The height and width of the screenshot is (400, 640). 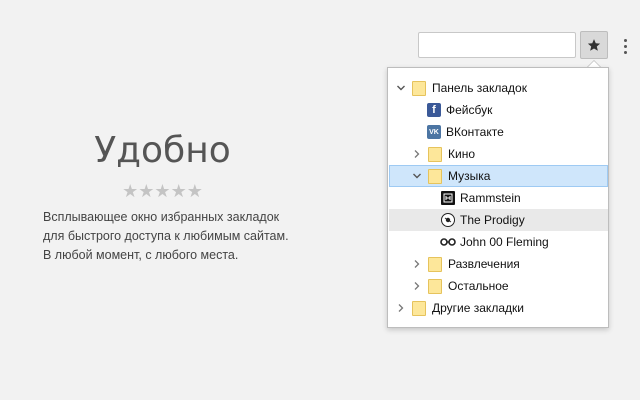 What do you see at coordinates (497, 45) in the screenshot?
I see `address-bar` at bounding box center [497, 45].